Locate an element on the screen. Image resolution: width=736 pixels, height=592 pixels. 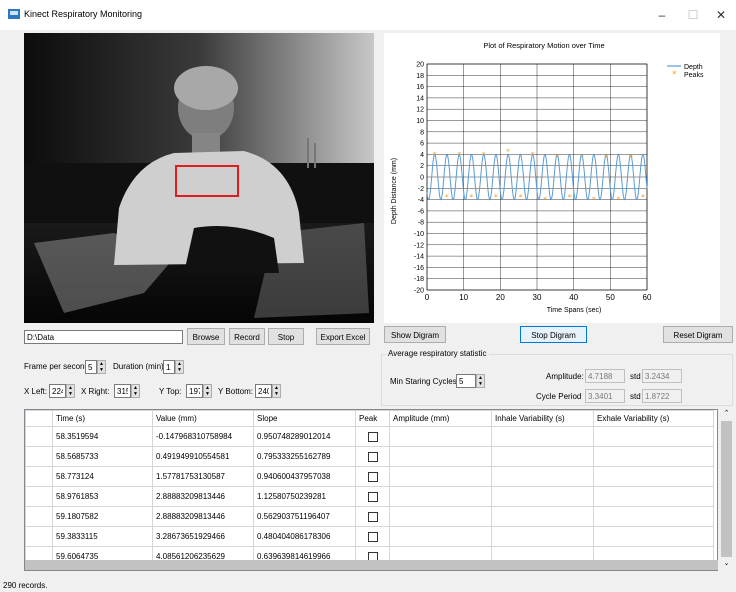
xleft-input is located at coordinates (57, 391).